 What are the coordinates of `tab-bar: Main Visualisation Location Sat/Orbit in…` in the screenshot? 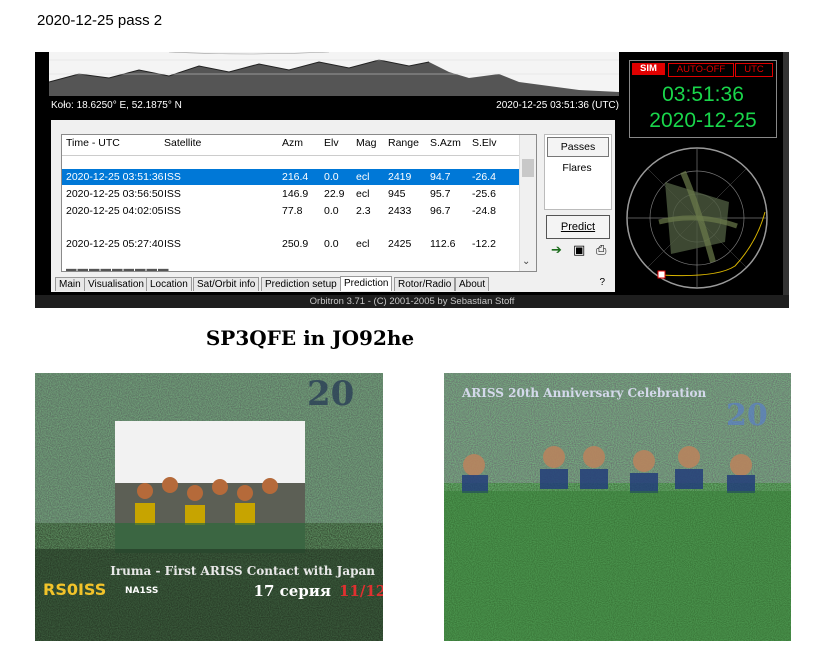 It's located at (333, 284).